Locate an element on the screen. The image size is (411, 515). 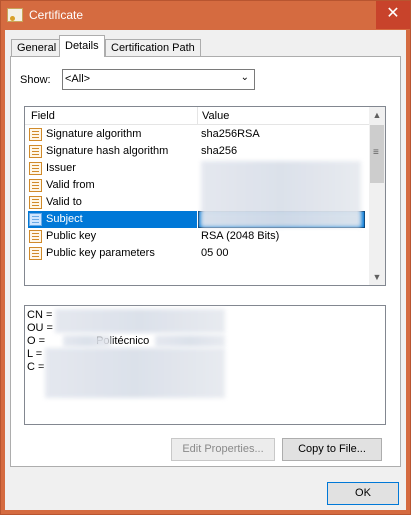
detail-key: O = is located at coordinates (38, 341).